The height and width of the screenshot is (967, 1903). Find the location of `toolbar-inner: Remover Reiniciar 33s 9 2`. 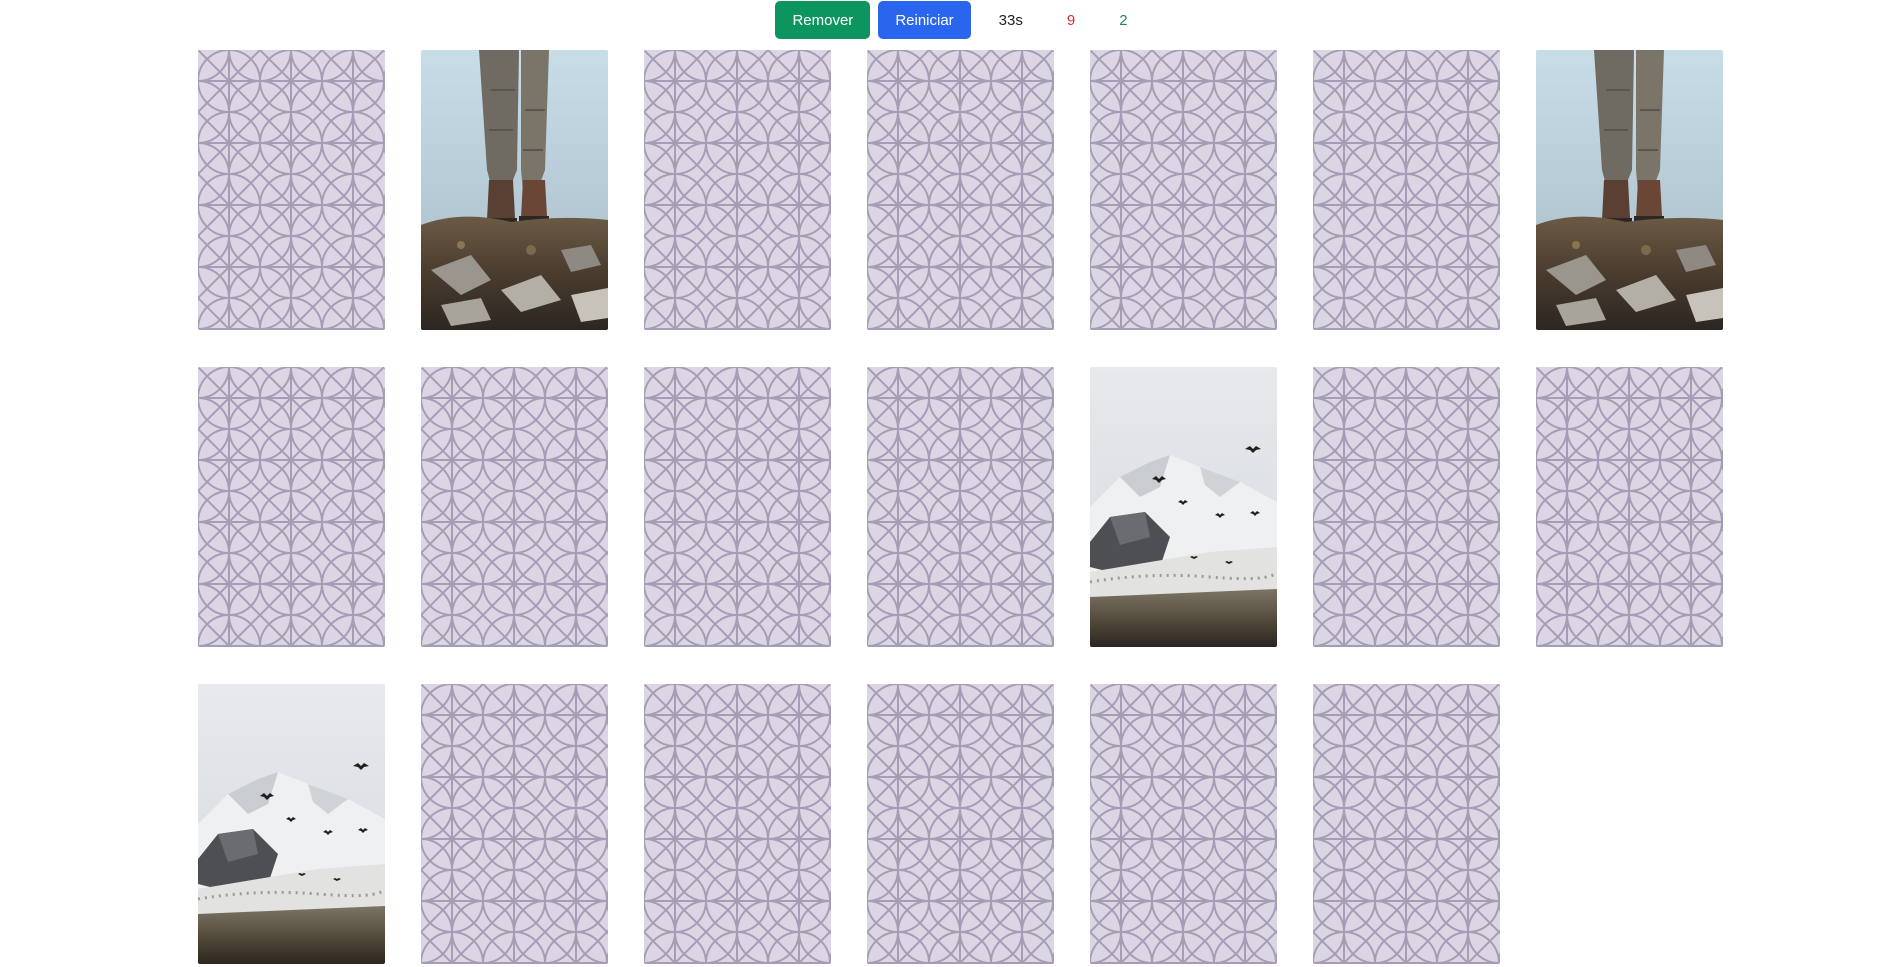

toolbar-inner: Remover Reiniciar 33s 9 2 is located at coordinates (951, 20).